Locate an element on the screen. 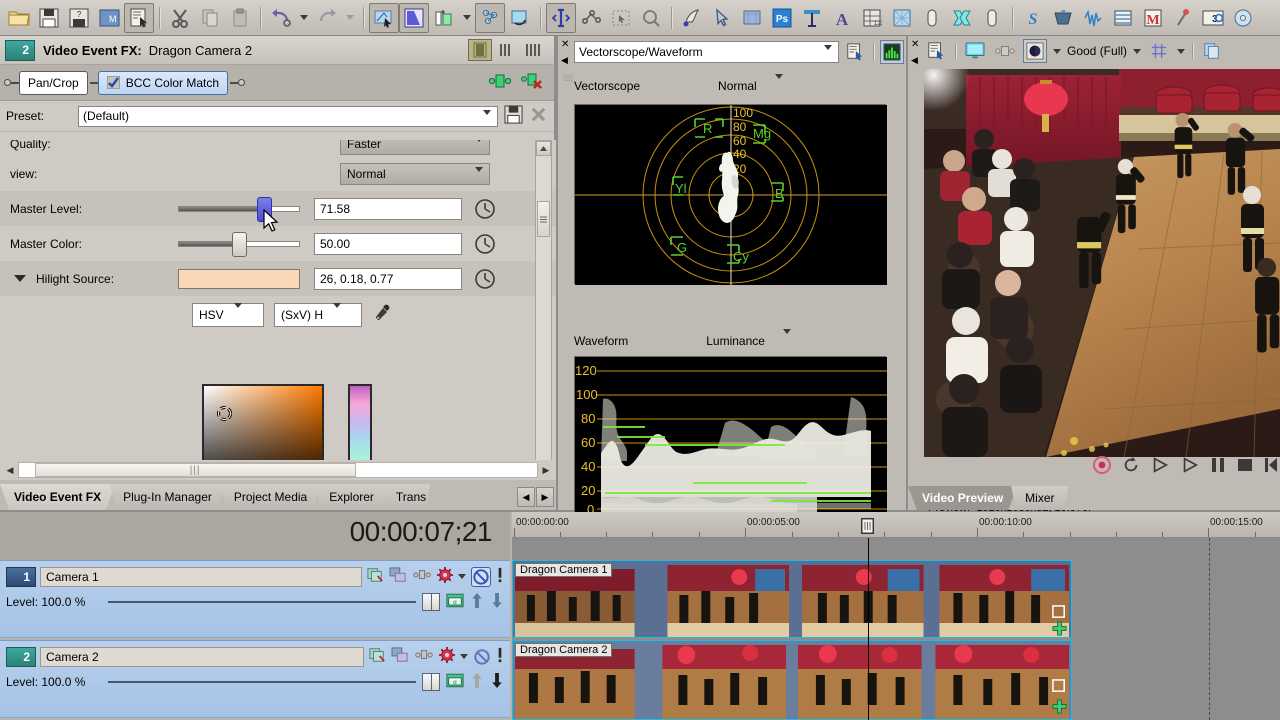 The width and height of the screenshot is (1280, 720). hilight-source-keyframe-icon is located at coordinates (485, 279).